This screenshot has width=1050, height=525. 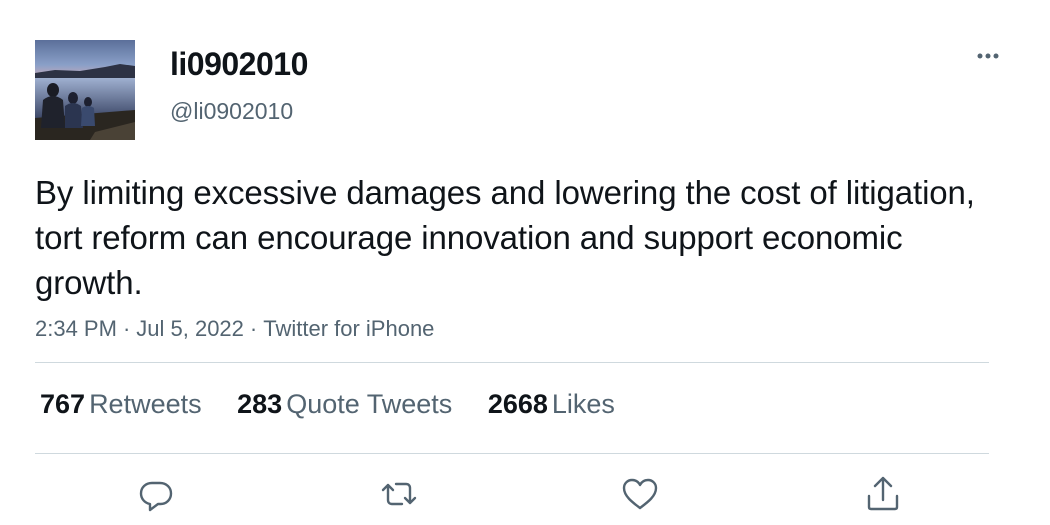 I want to click on reply-icon, so click(x=156, y=494).